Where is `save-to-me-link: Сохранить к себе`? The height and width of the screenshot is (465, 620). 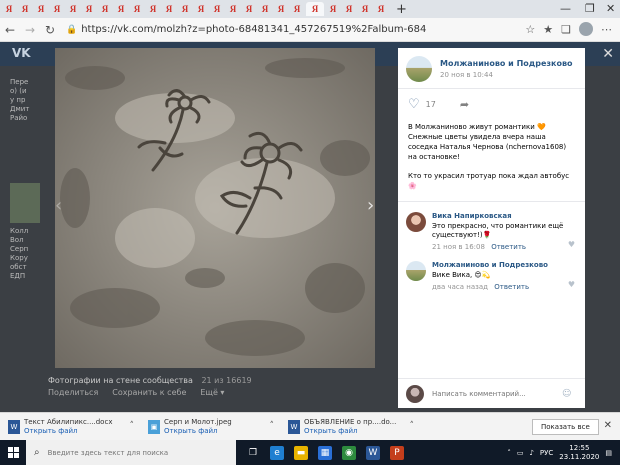 save-to-me-link: Сохранить к себе is located at coordinates (149, 392).